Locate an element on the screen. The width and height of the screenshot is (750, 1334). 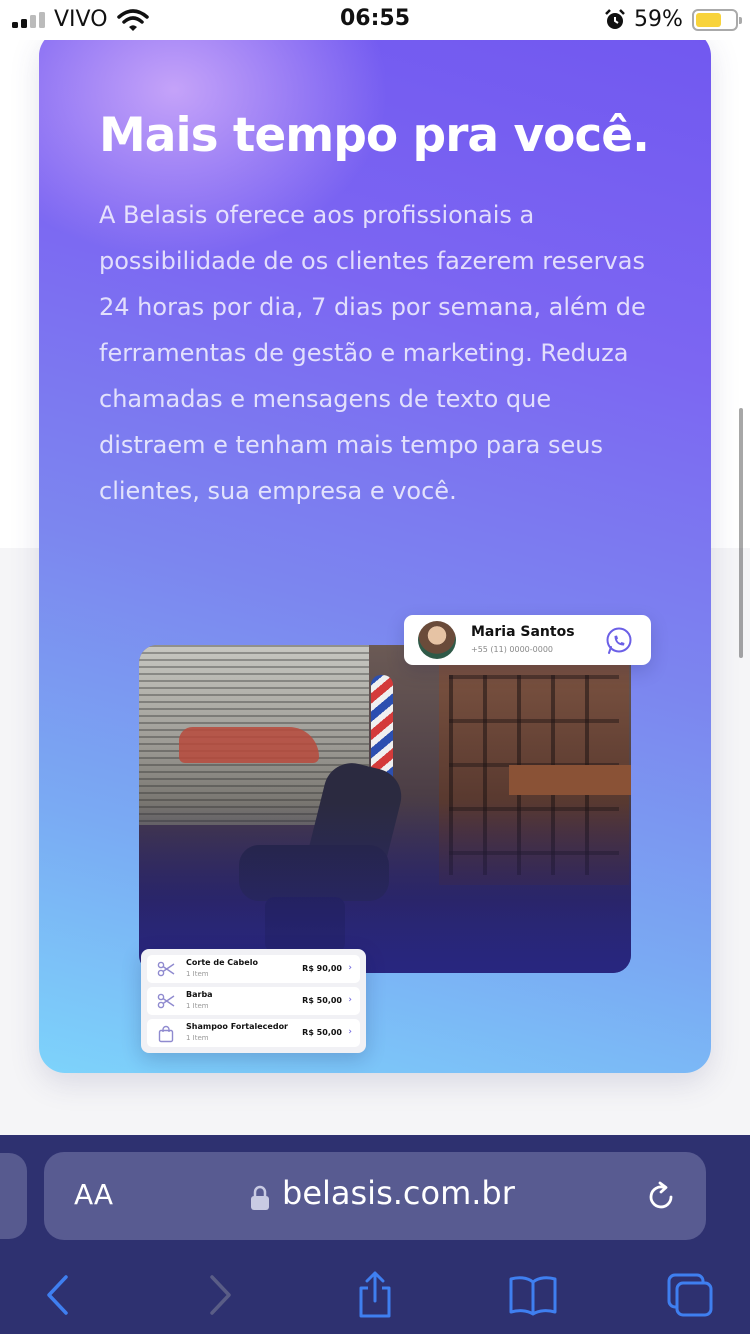
list-item: Shampoo Fortalecedor 1 Item R$ 50,00 › is located at coordinates (253, 1033).